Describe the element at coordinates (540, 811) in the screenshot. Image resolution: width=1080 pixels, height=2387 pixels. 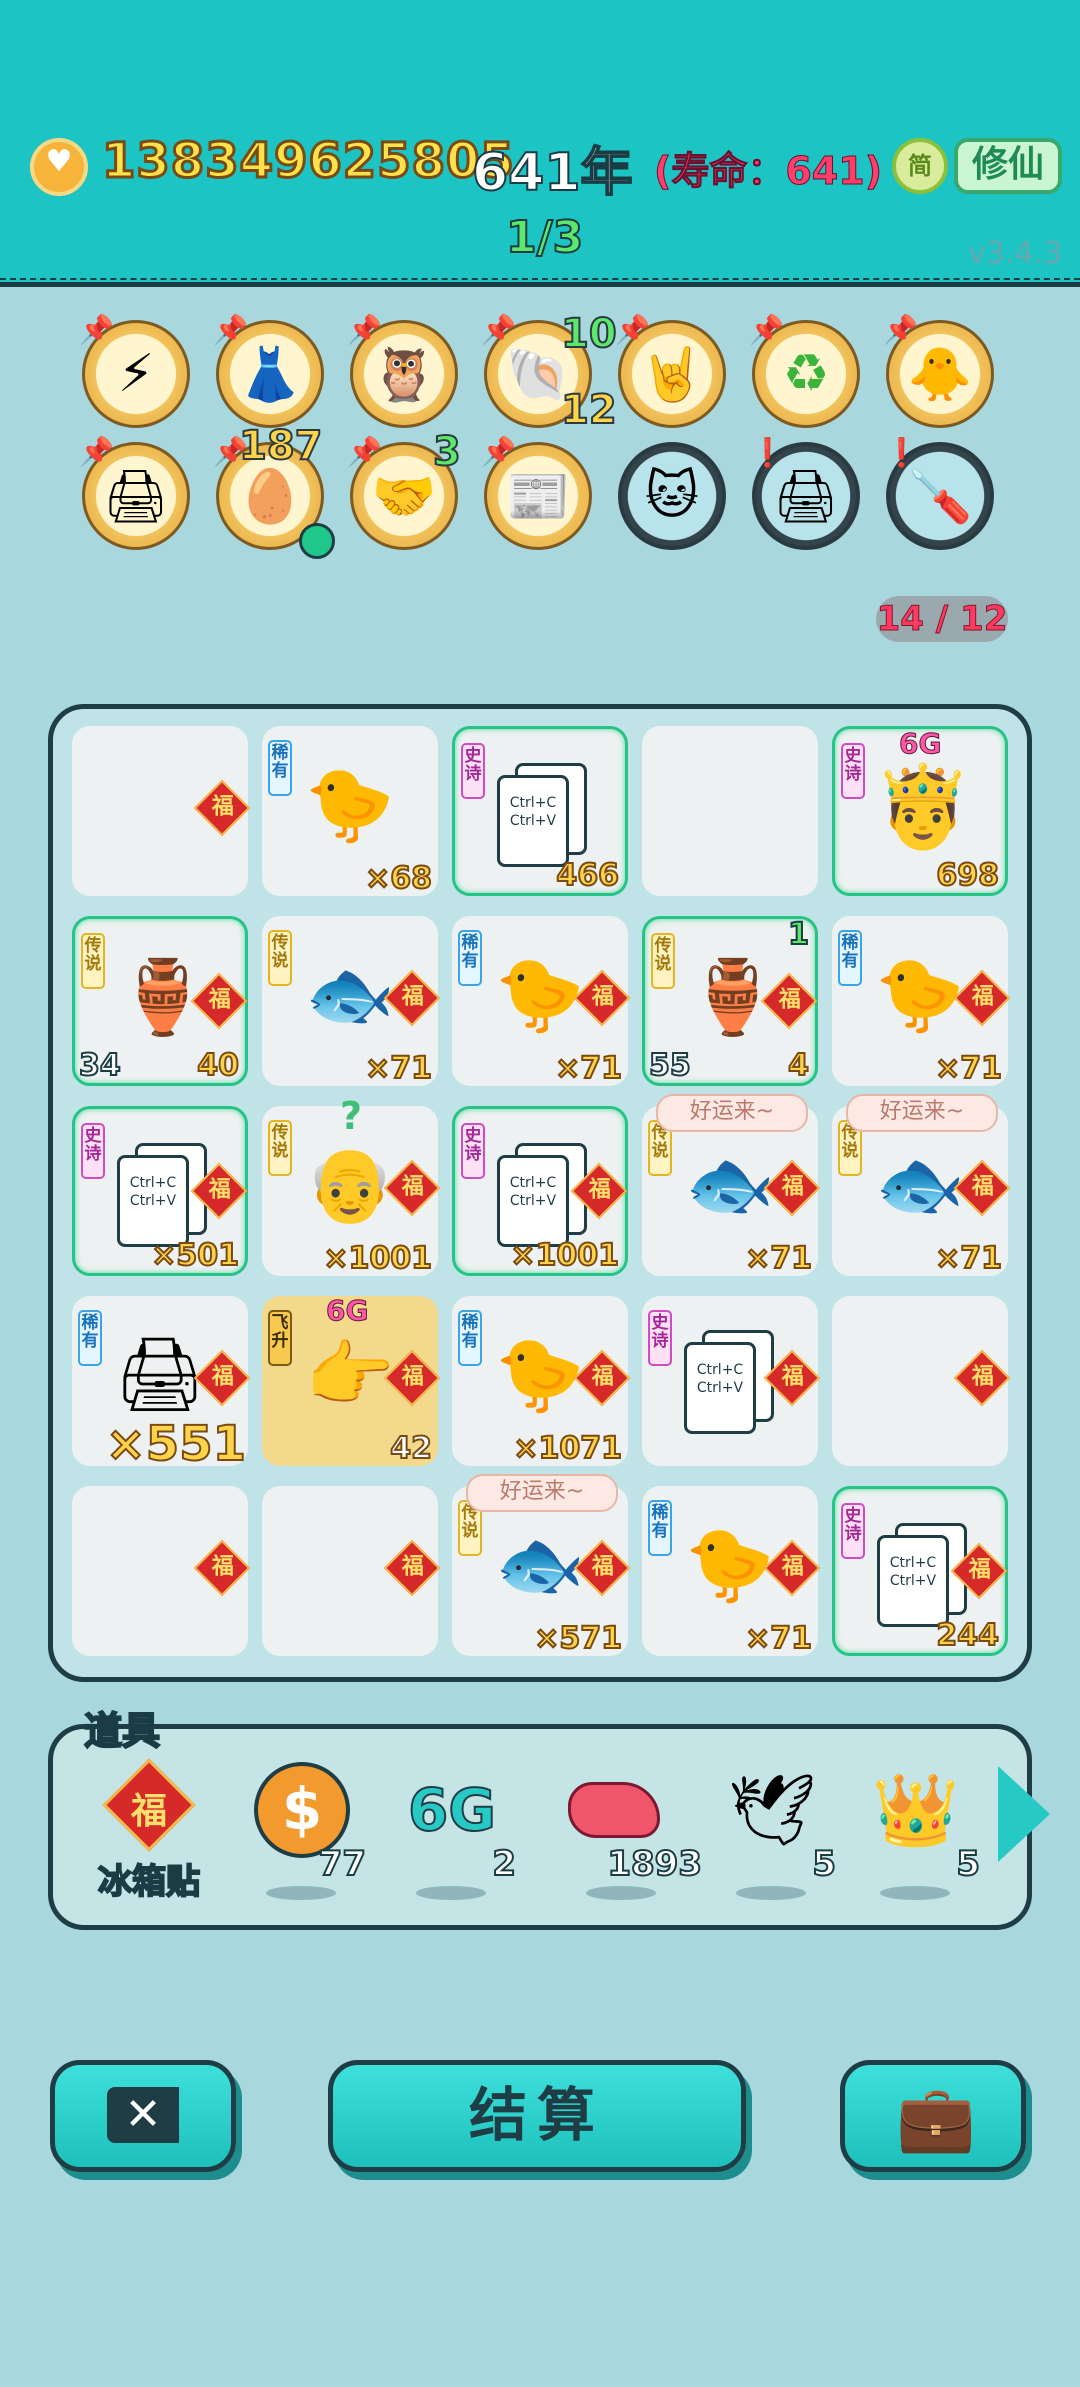
I see `grid-cell: 史诗 Ctrl+C Ctrl+V 466` at that location.